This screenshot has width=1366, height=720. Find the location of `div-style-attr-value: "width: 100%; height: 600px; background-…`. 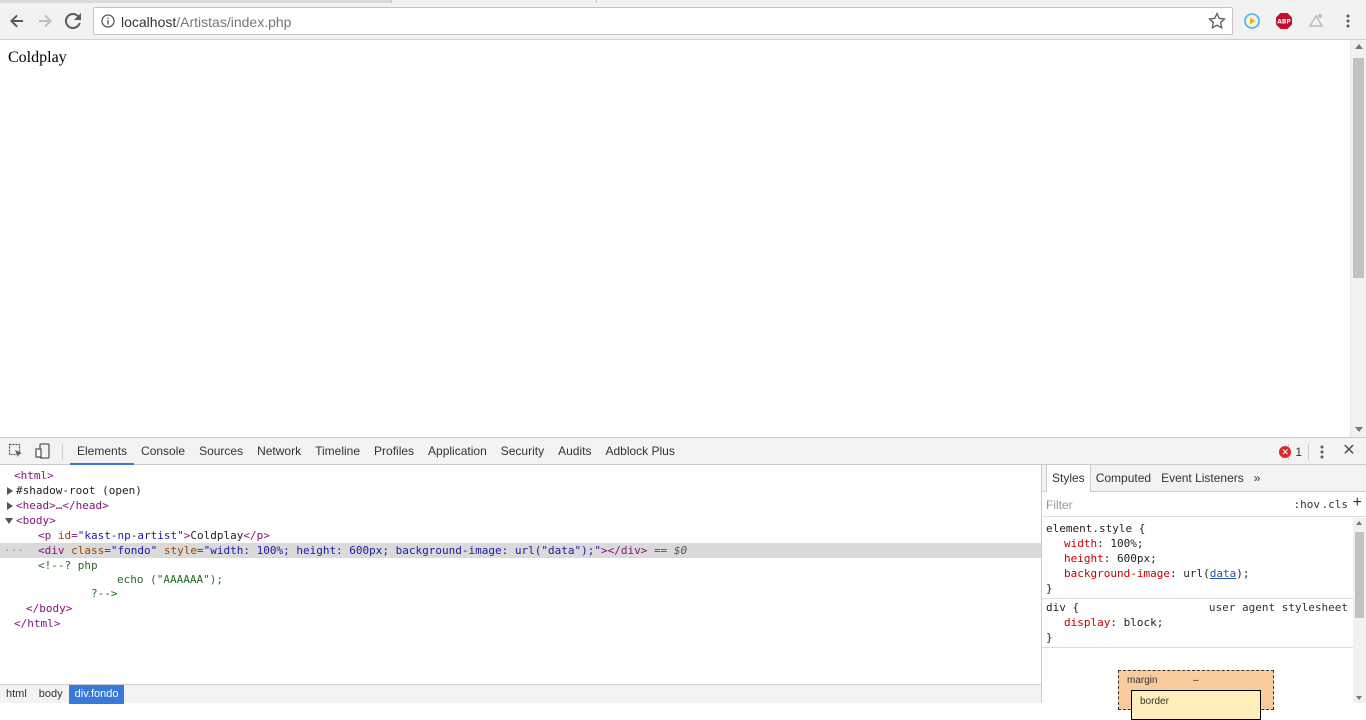

div-style-attr-value: "width: 100%; height: 600px; background-… is located at coordinates (402, 550).